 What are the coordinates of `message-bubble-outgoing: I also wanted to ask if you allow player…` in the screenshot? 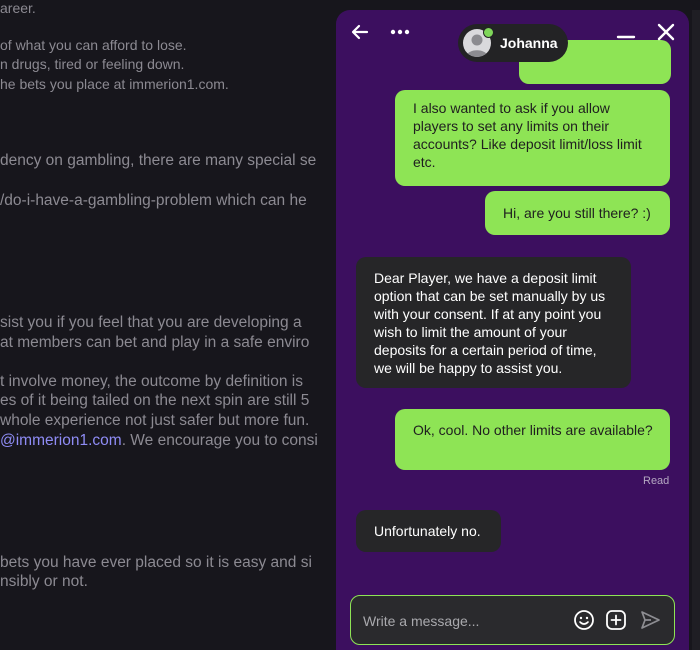 It's located at (532, 138).